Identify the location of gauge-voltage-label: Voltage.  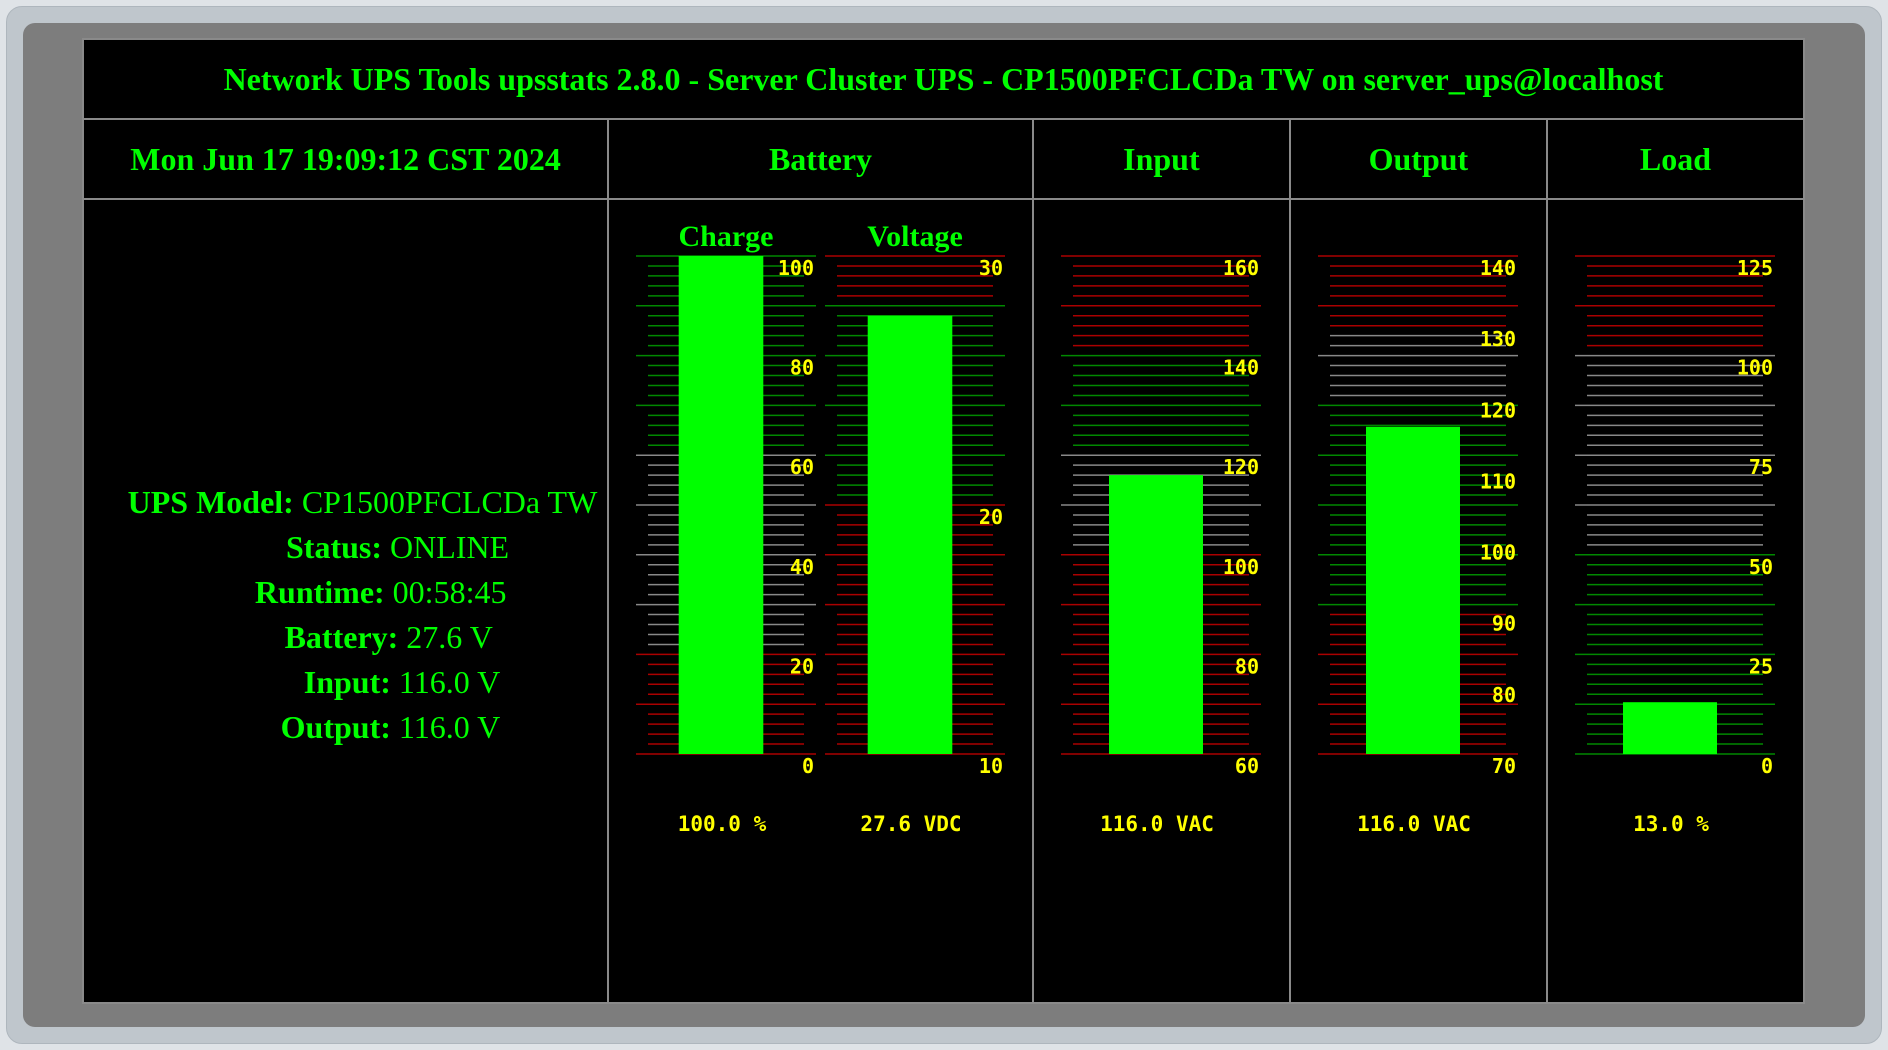
(915, 236).